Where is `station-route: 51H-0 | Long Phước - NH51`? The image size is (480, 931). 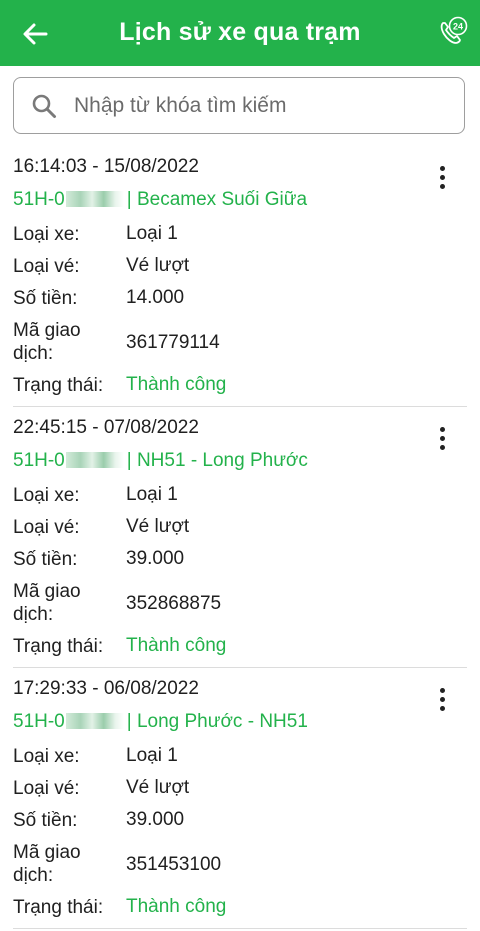 station-route: 51H-0 | Long Phước - NH51 is located at coordinates (160, 722).